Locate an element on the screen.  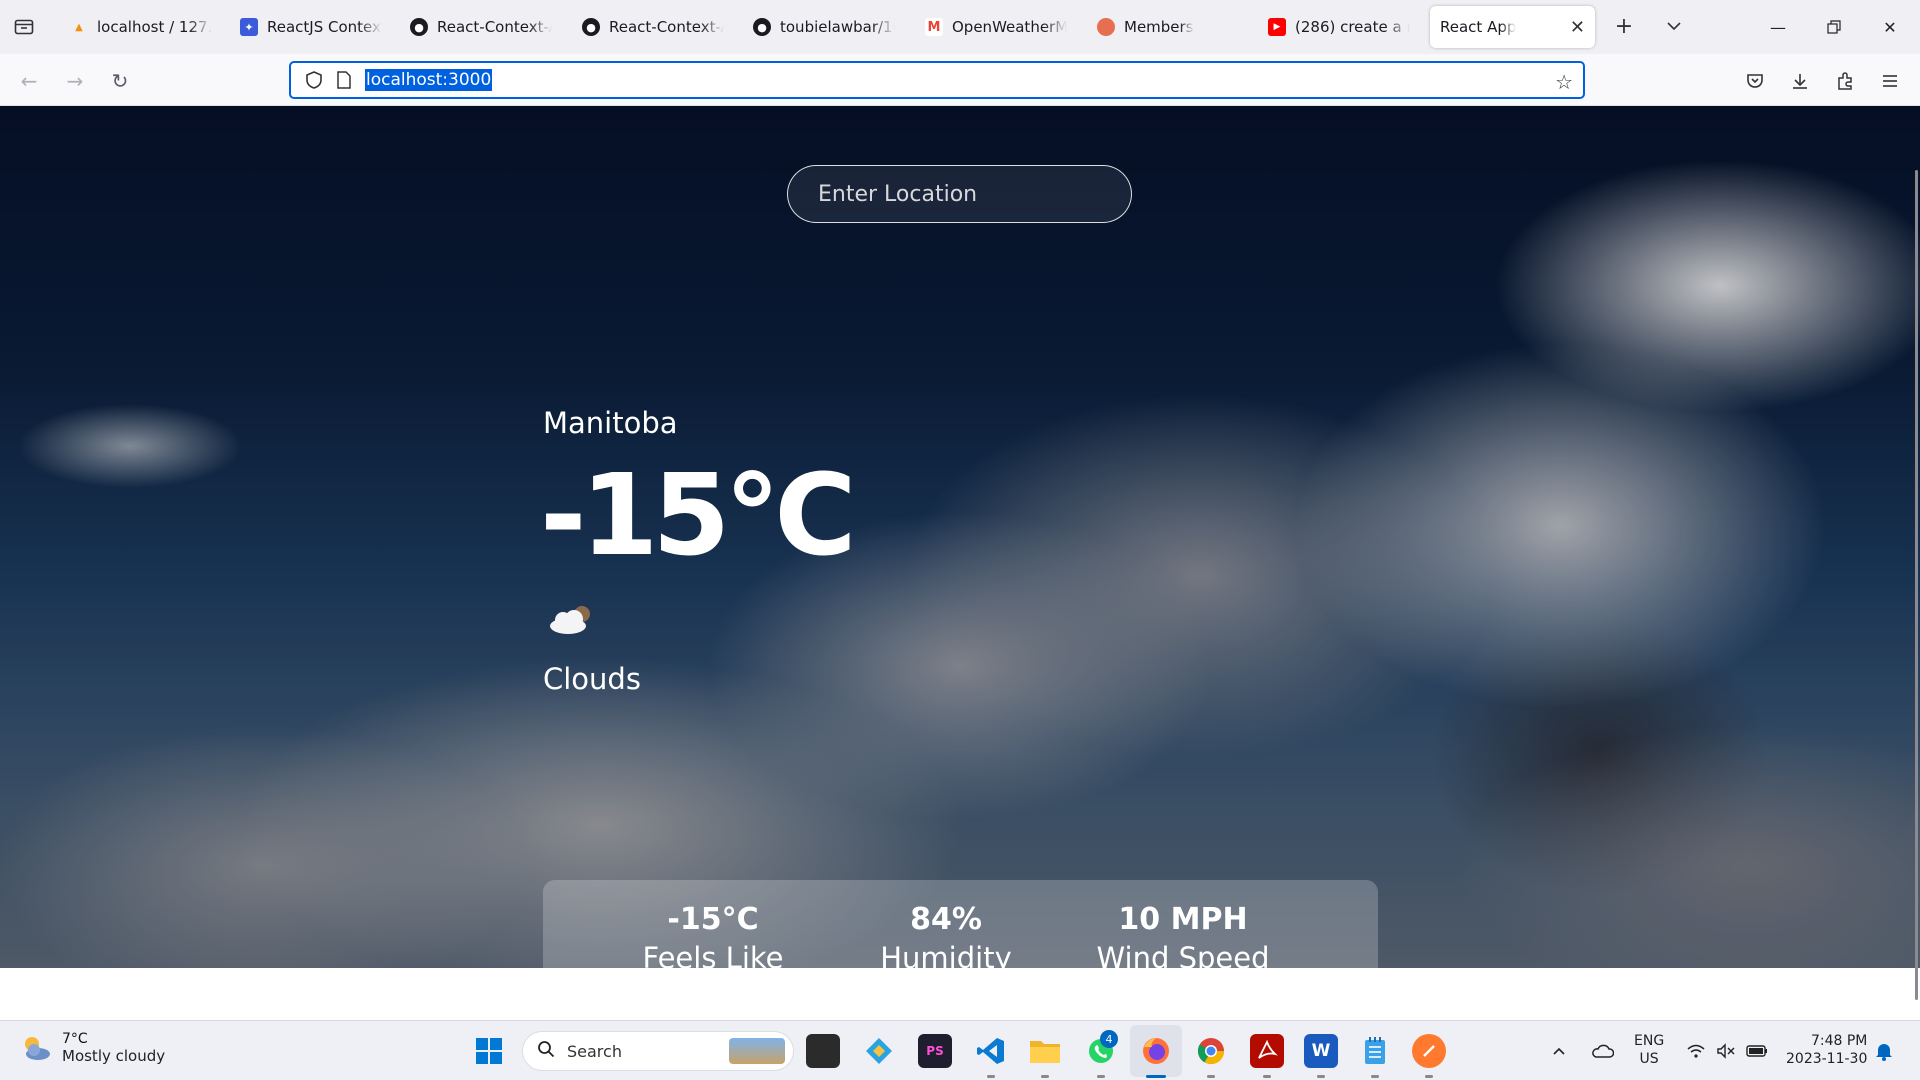
phpstorm-icon: PS is located at coordinates (935, 1051).